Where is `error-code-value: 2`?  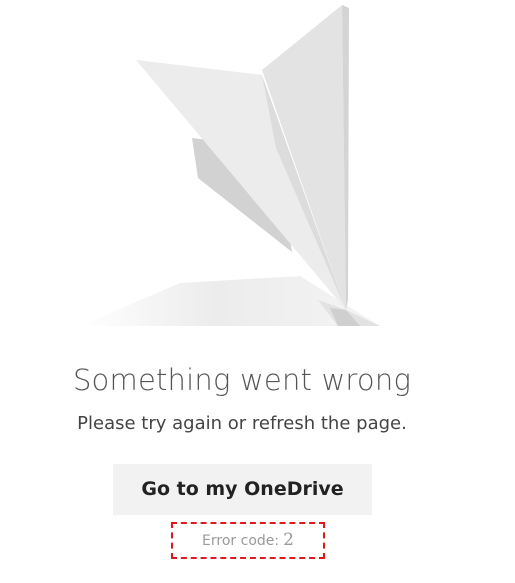 error-code-value: 2 is located at coordinates (288, 540).